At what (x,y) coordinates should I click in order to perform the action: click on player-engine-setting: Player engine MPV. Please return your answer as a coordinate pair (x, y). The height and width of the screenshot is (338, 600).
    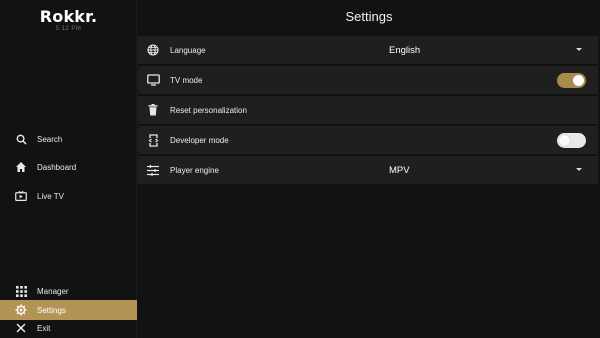
    Looking at the image, I should click on (368, 170).